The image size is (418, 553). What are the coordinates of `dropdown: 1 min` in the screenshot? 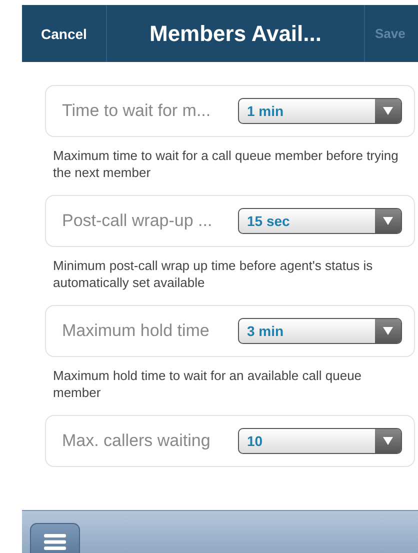 It's located at (320, 111).